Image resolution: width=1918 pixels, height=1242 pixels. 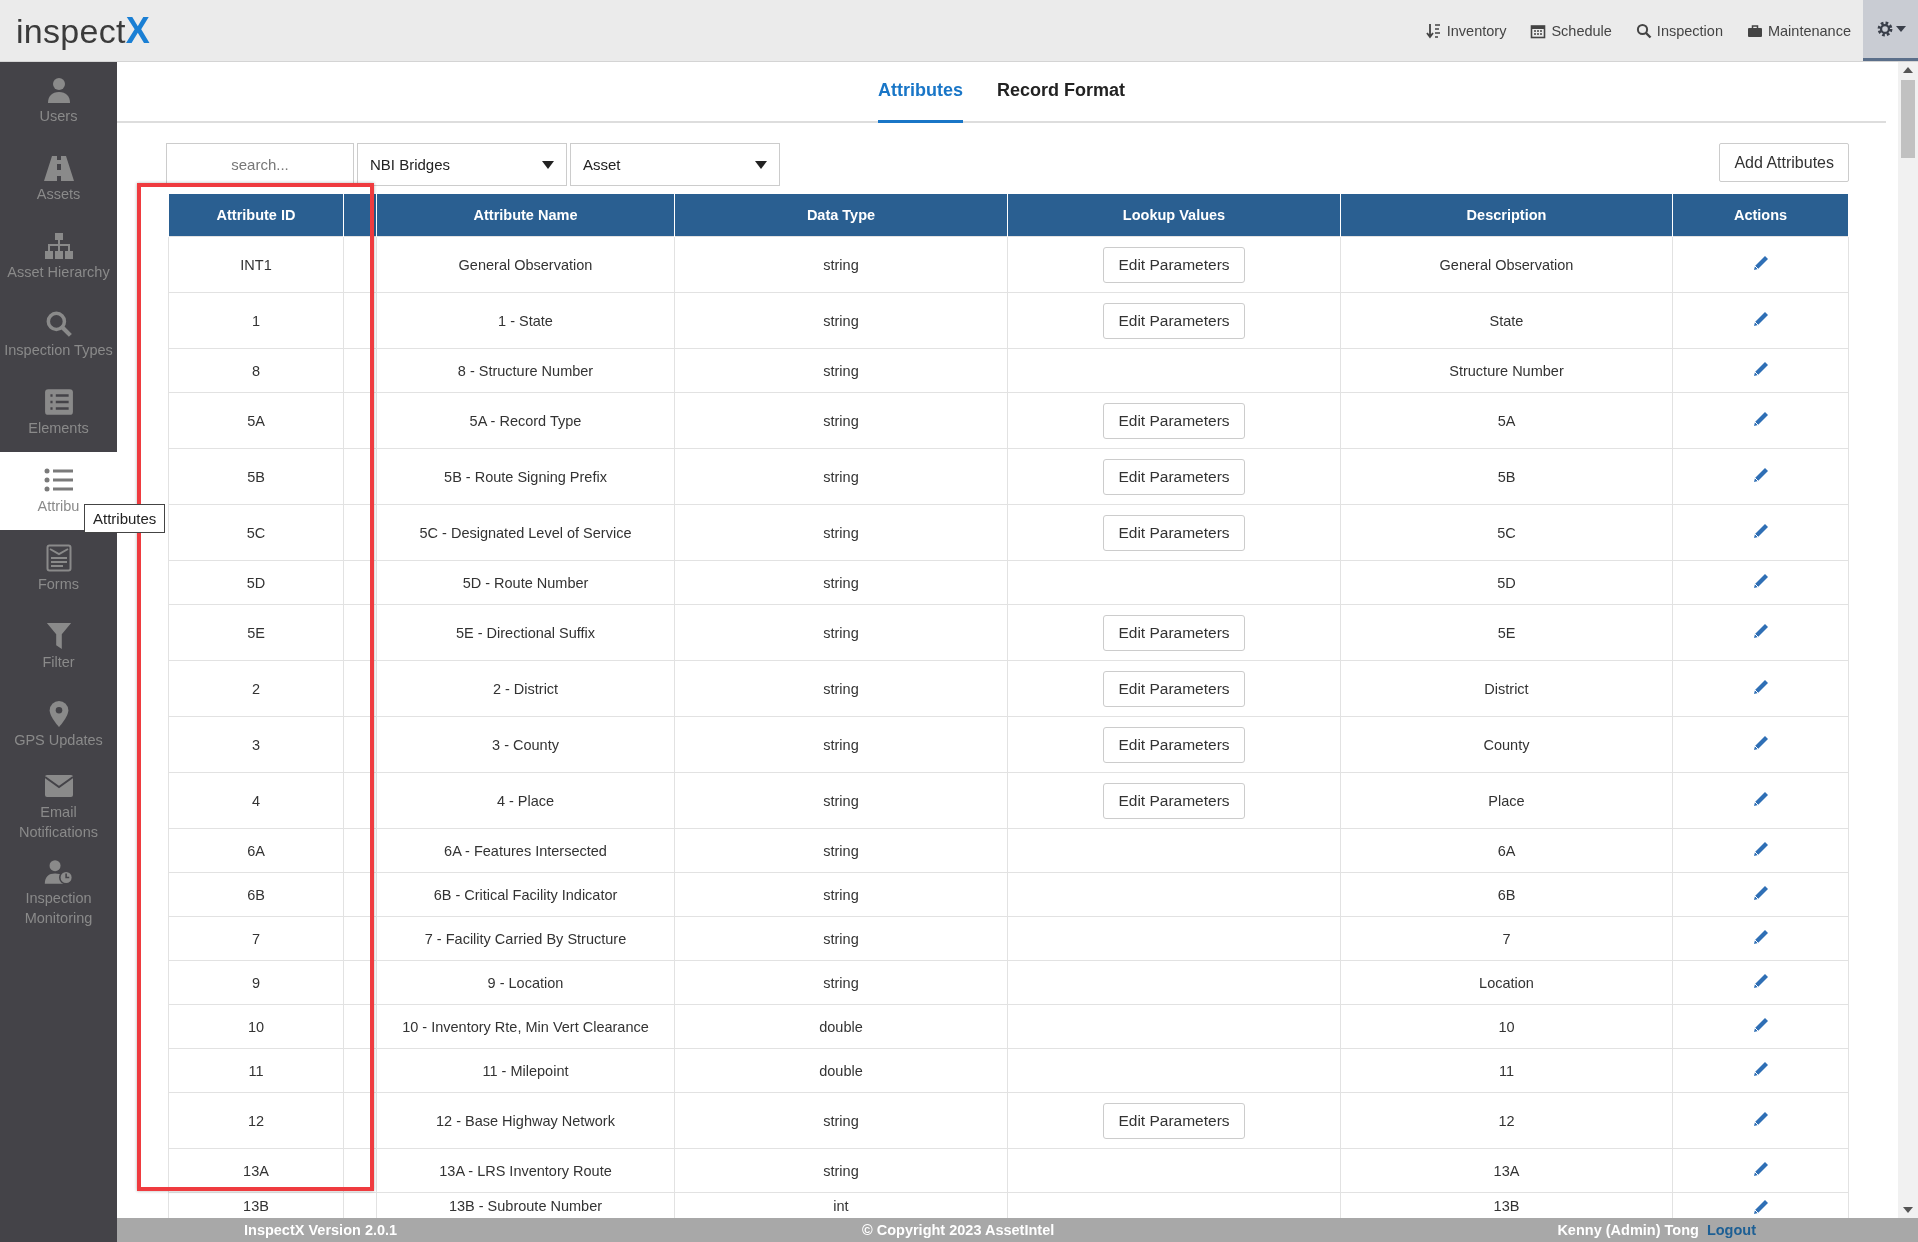 What do you see at coordinates (1571, 30) in the screenshot?
I see `nav-link: Schedule` at bounding box center [1571, 30].